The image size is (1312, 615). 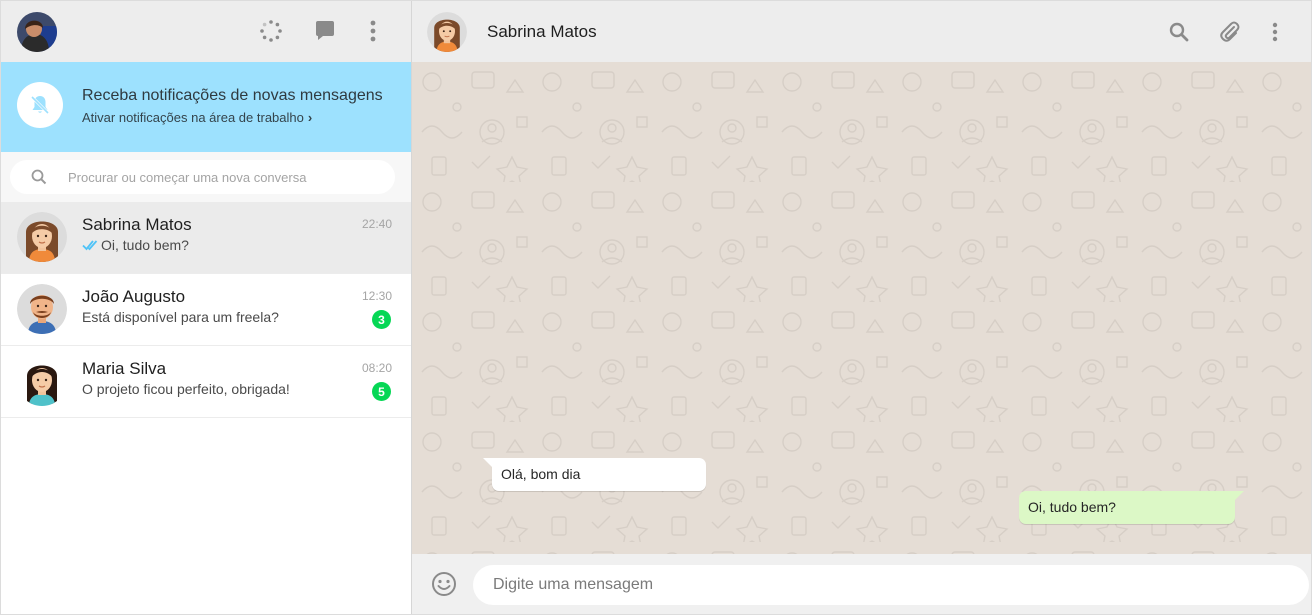 What do you see at coordinates (1230, 32) in the screenshot?
I see `paperclip-icon` at bounding box center [1230, 32].